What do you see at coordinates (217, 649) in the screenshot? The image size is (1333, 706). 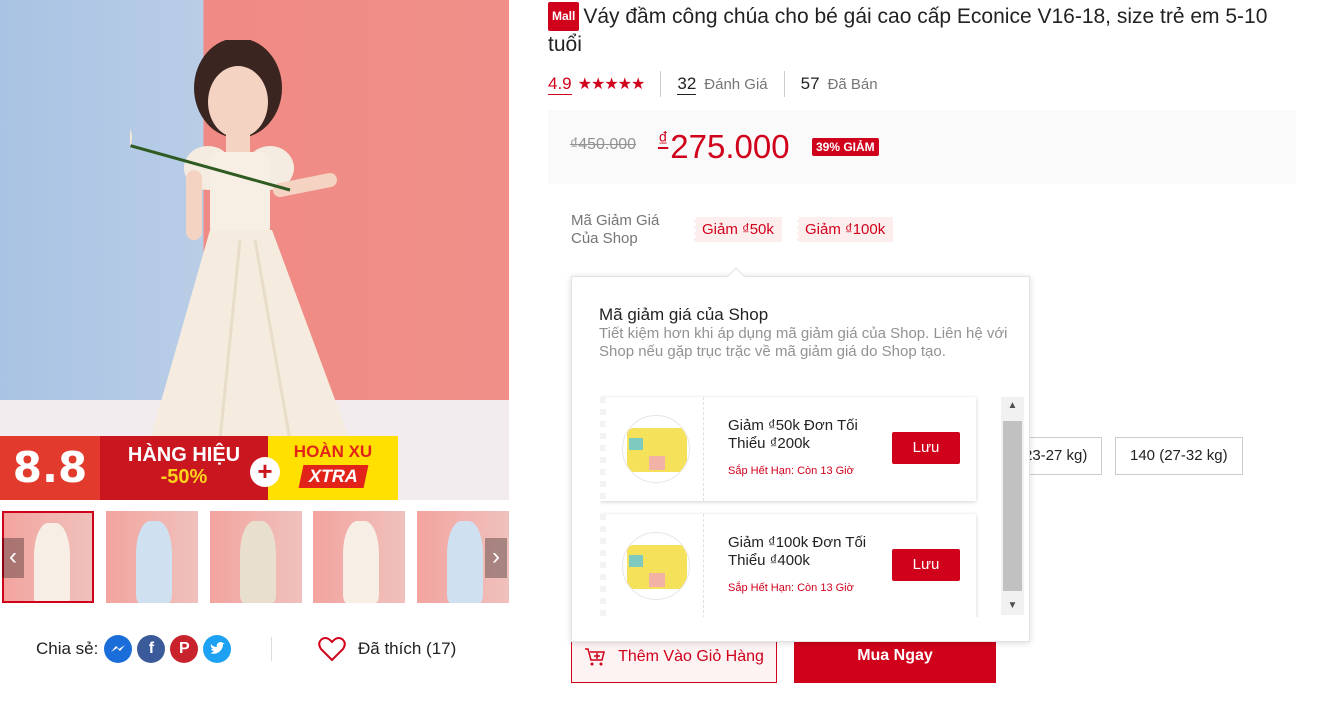 I see `twitter-icon` at bounding box center [217, 649].